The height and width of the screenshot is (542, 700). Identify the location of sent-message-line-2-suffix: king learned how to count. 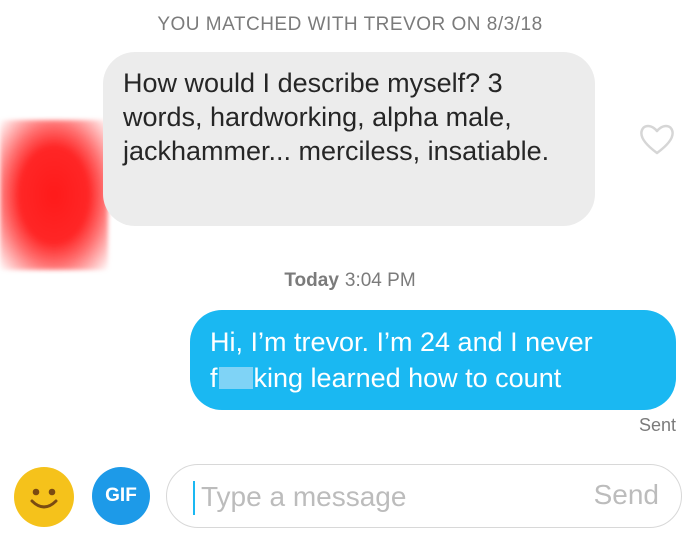
(407, 378).